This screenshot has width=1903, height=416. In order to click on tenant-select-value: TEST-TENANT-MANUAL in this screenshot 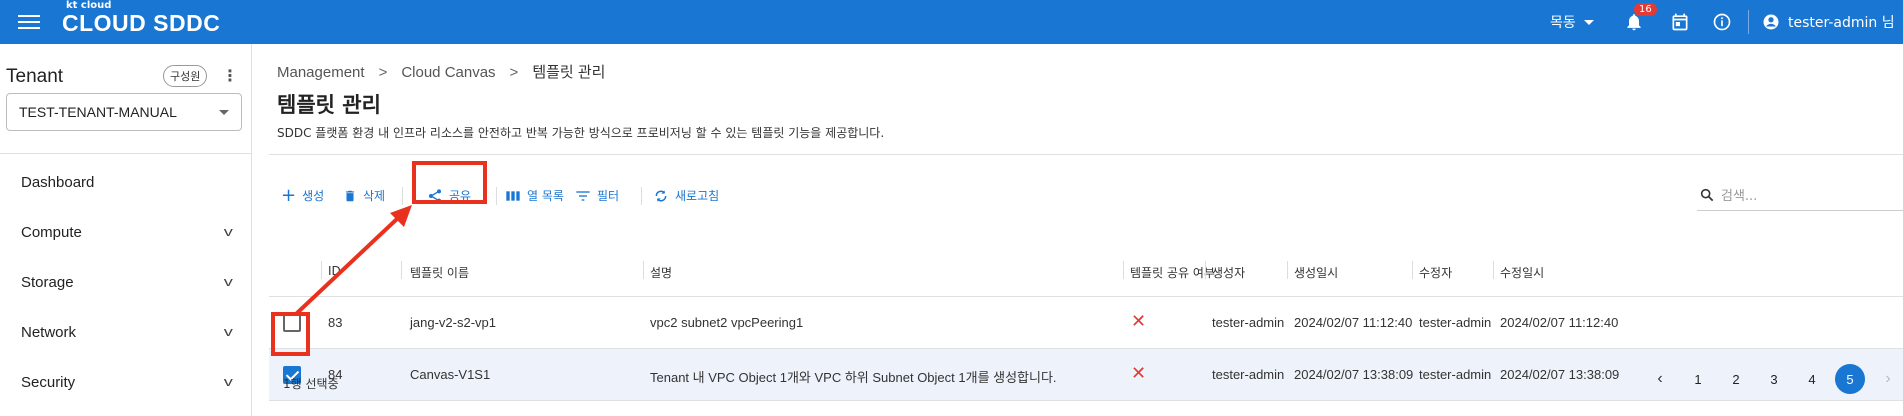, I will do `click(98, 112)`.